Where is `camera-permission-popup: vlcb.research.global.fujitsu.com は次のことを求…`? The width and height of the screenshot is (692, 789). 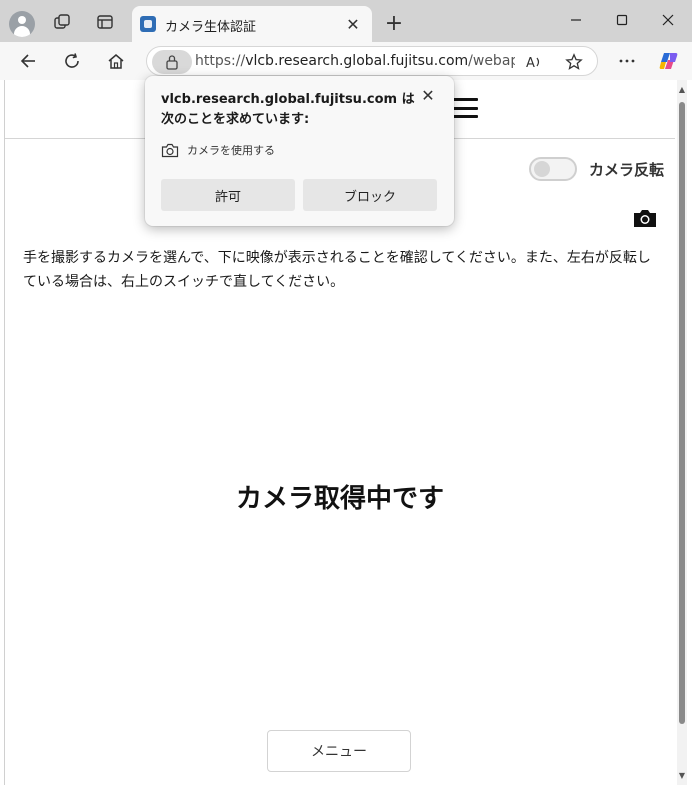 camera-permission-popup: vlcb.research.global.fujitsu.com は次のことを求… is located at coordinates (299, 151).